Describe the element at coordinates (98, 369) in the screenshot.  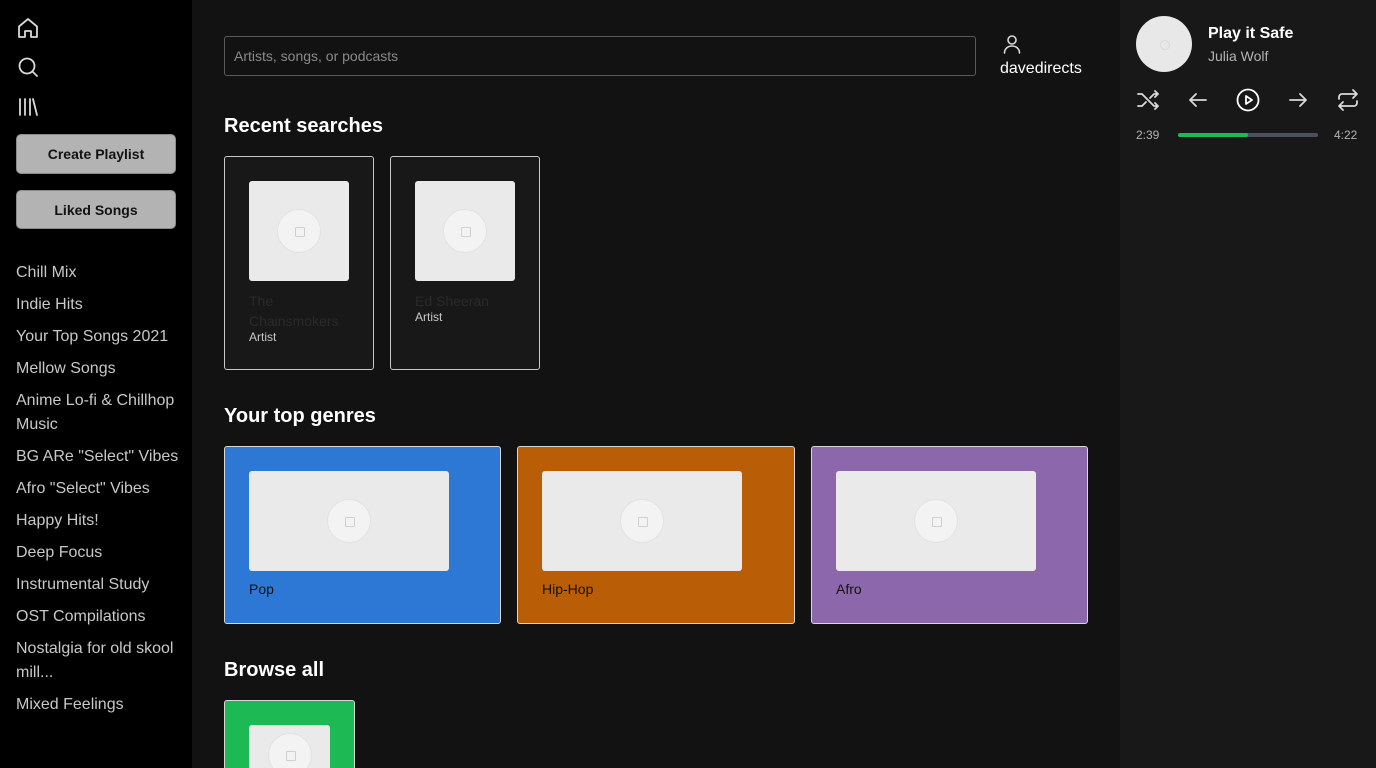
I see `playlist-item: Mellow Songs` at that location.